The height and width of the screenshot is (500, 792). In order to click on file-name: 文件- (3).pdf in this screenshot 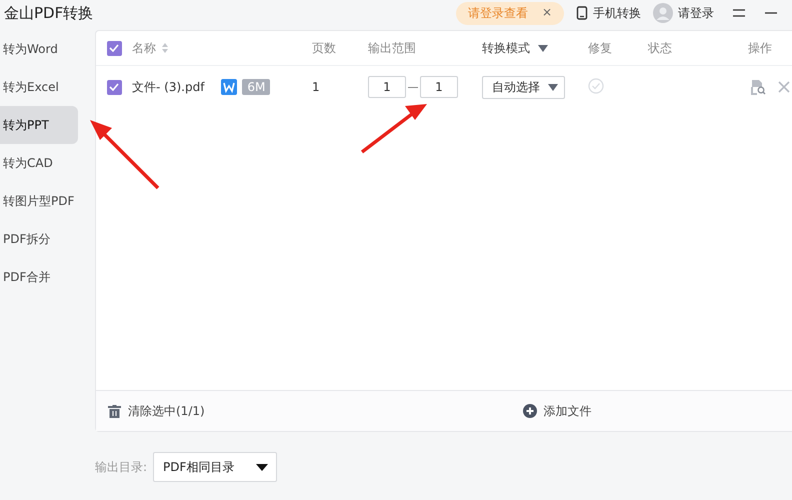, I will do `click(168, 87)`.